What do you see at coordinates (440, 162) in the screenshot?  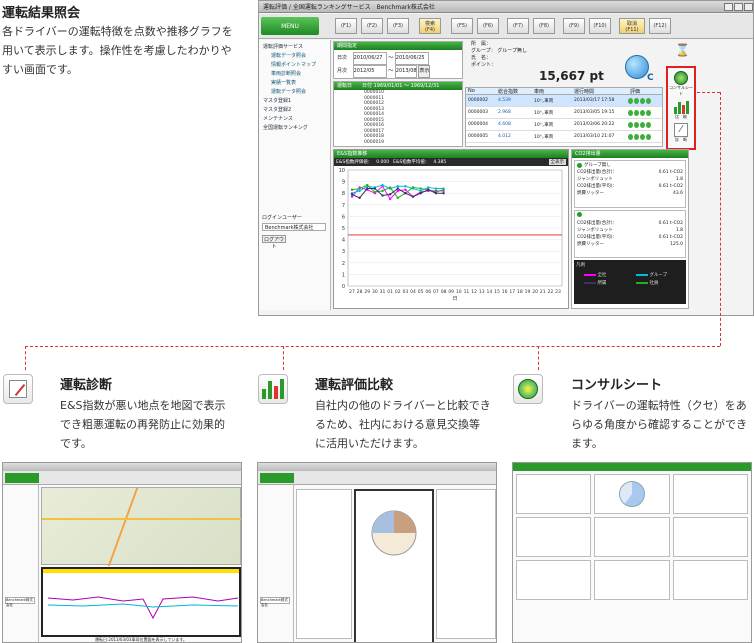 I see `legend-avg-value: 4.385` at bounding box center [440, 162].